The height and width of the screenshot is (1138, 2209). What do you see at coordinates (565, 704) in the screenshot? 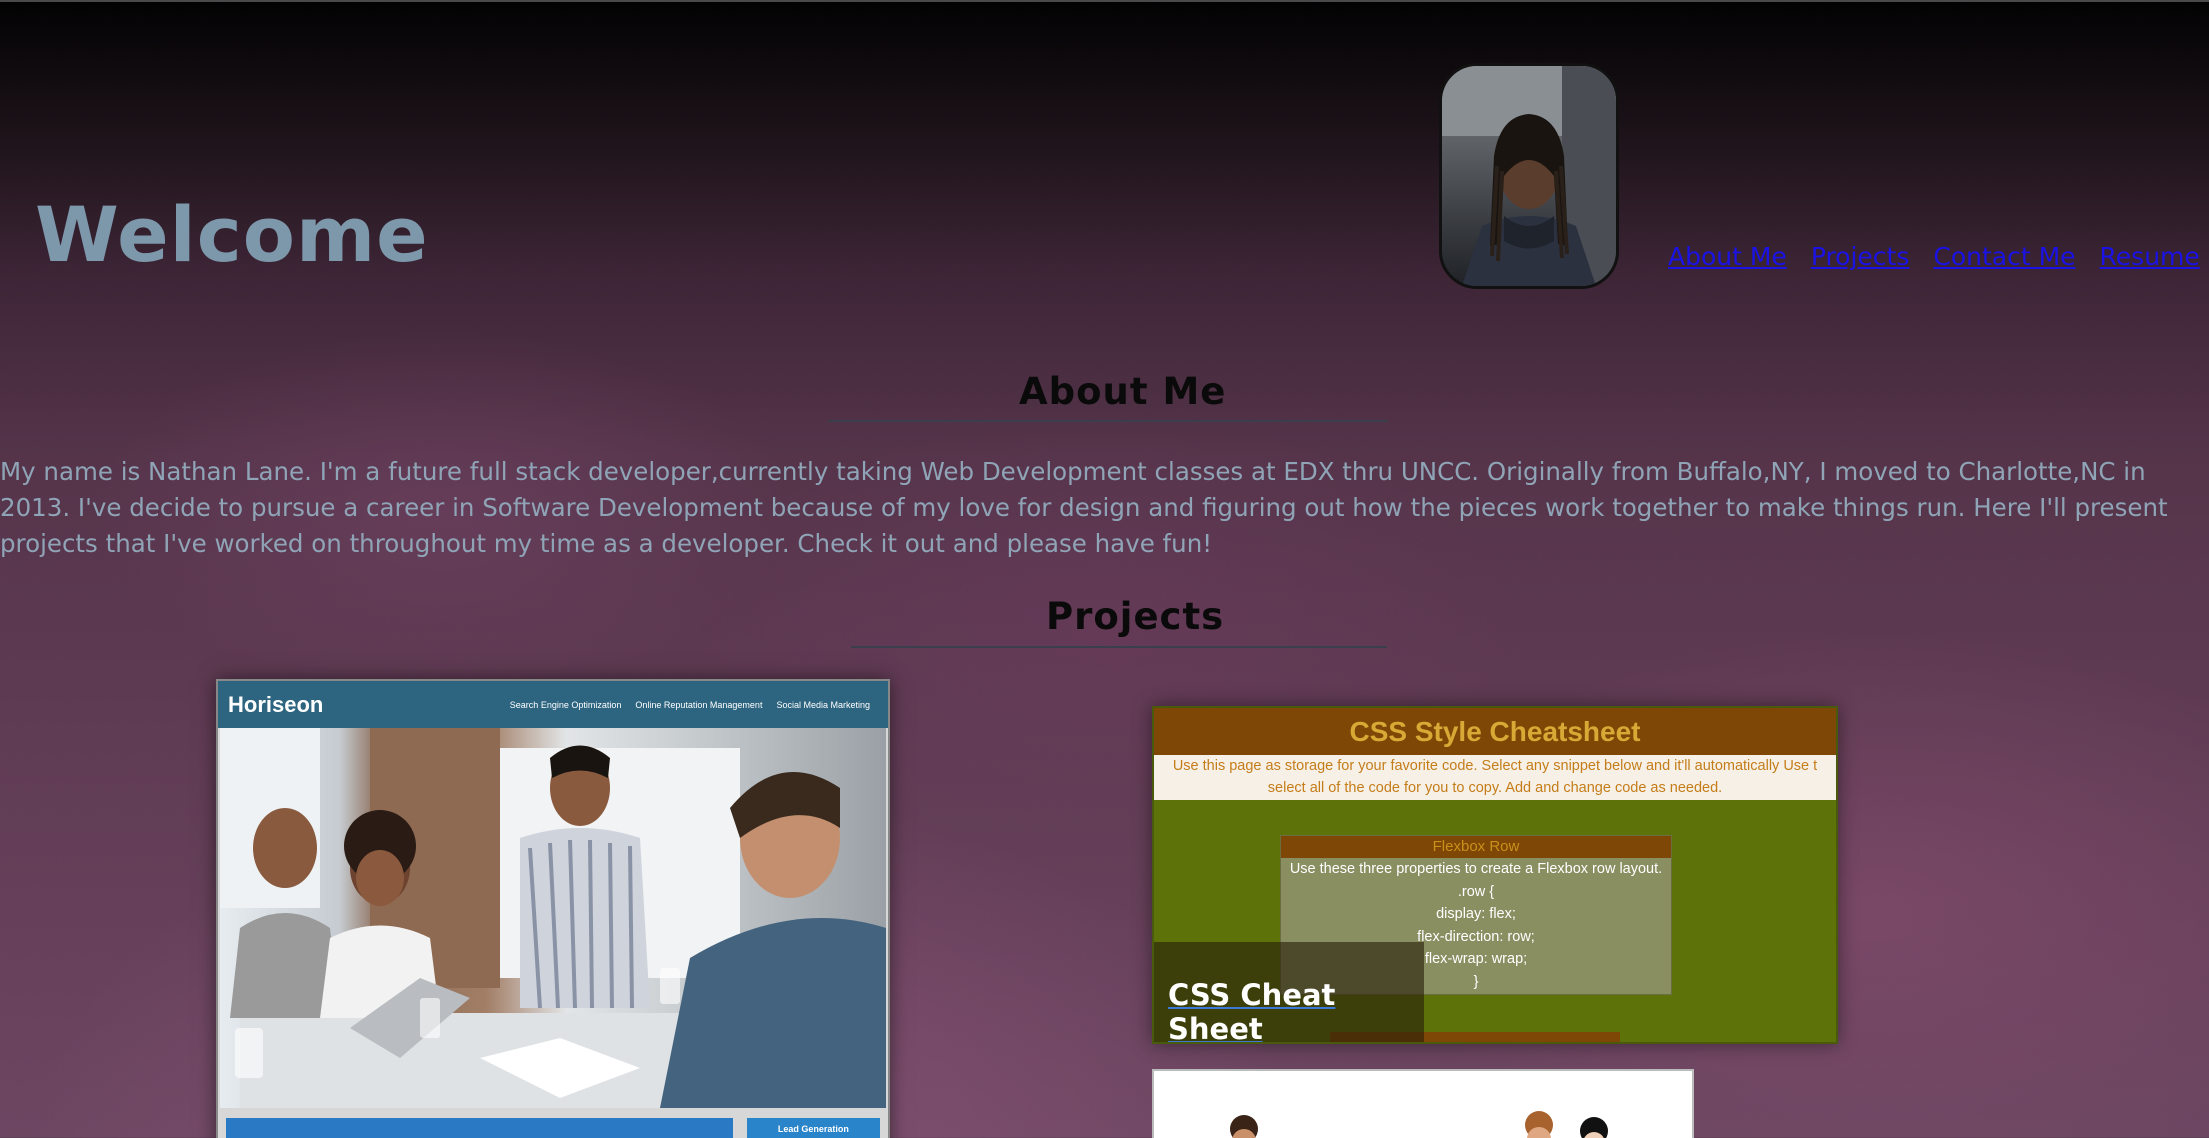
I see `horiseon-nav-item: Search Engine Optimization` at bounding box center [565, 704].